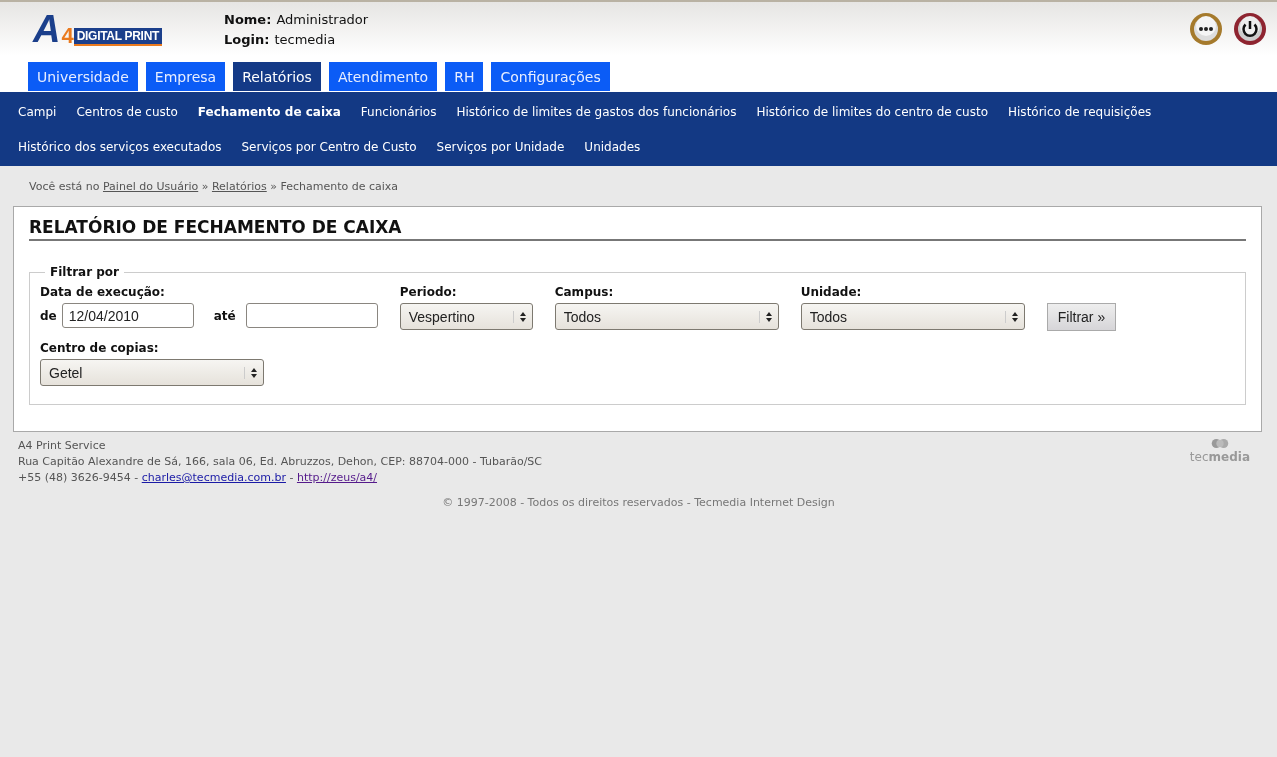 Image resolution: width=1277 pixels, height=757 pixels. I want to click on submenu-link: Funcionários, so click(398, 112).